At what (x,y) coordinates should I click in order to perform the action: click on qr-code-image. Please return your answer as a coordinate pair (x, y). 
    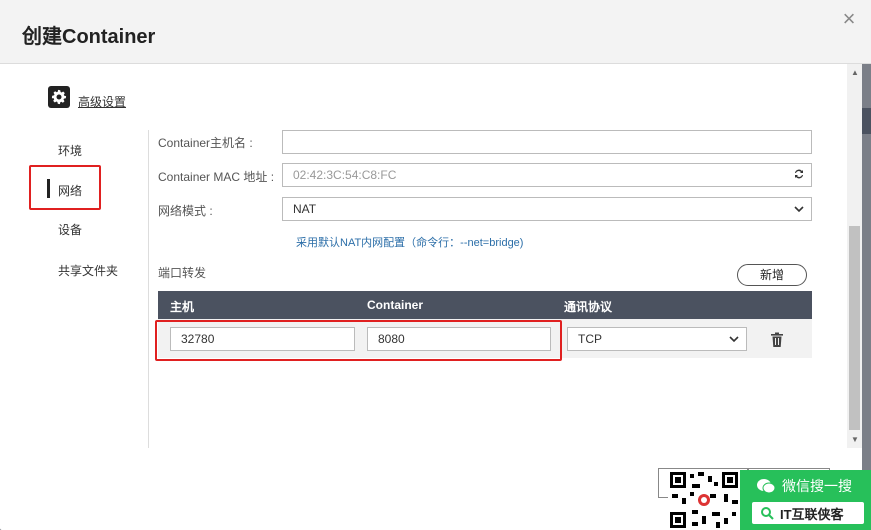
    Looking at the image, I should click on (704, 500).